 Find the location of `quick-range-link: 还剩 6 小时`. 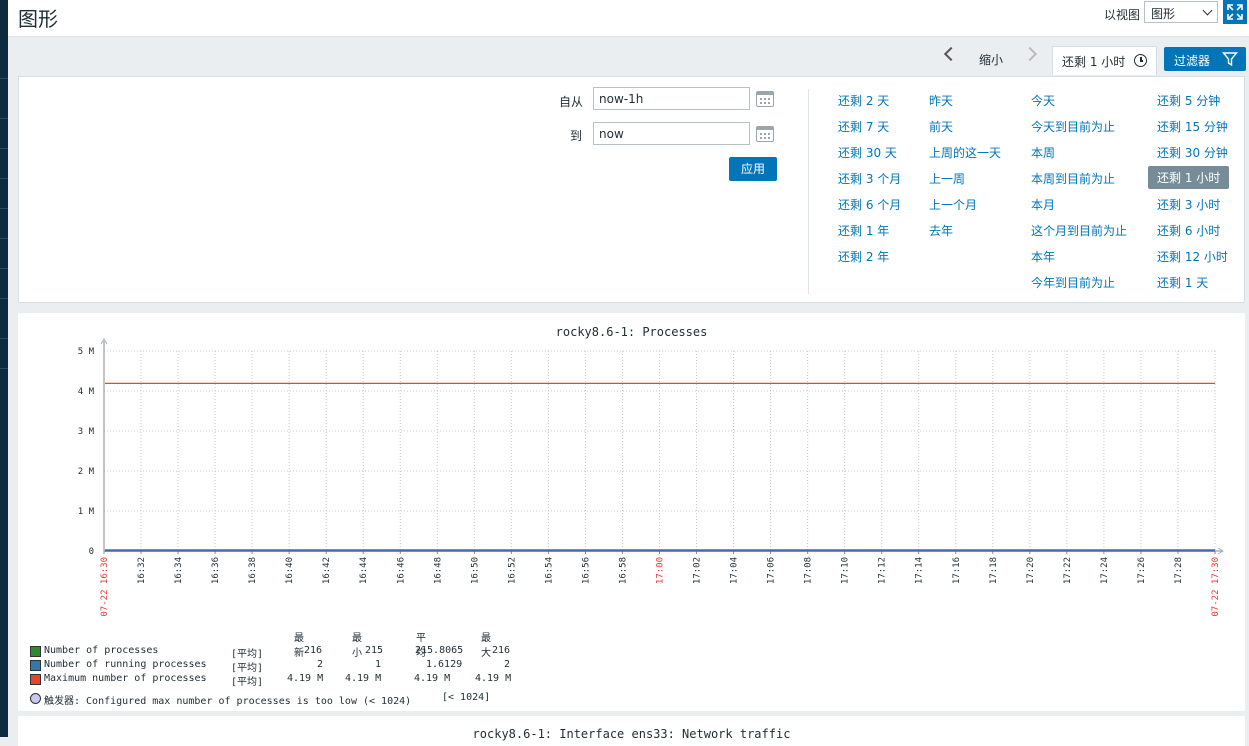

quick-range-link: 还剩 6 小时 is located at coordinates (1188, 230).